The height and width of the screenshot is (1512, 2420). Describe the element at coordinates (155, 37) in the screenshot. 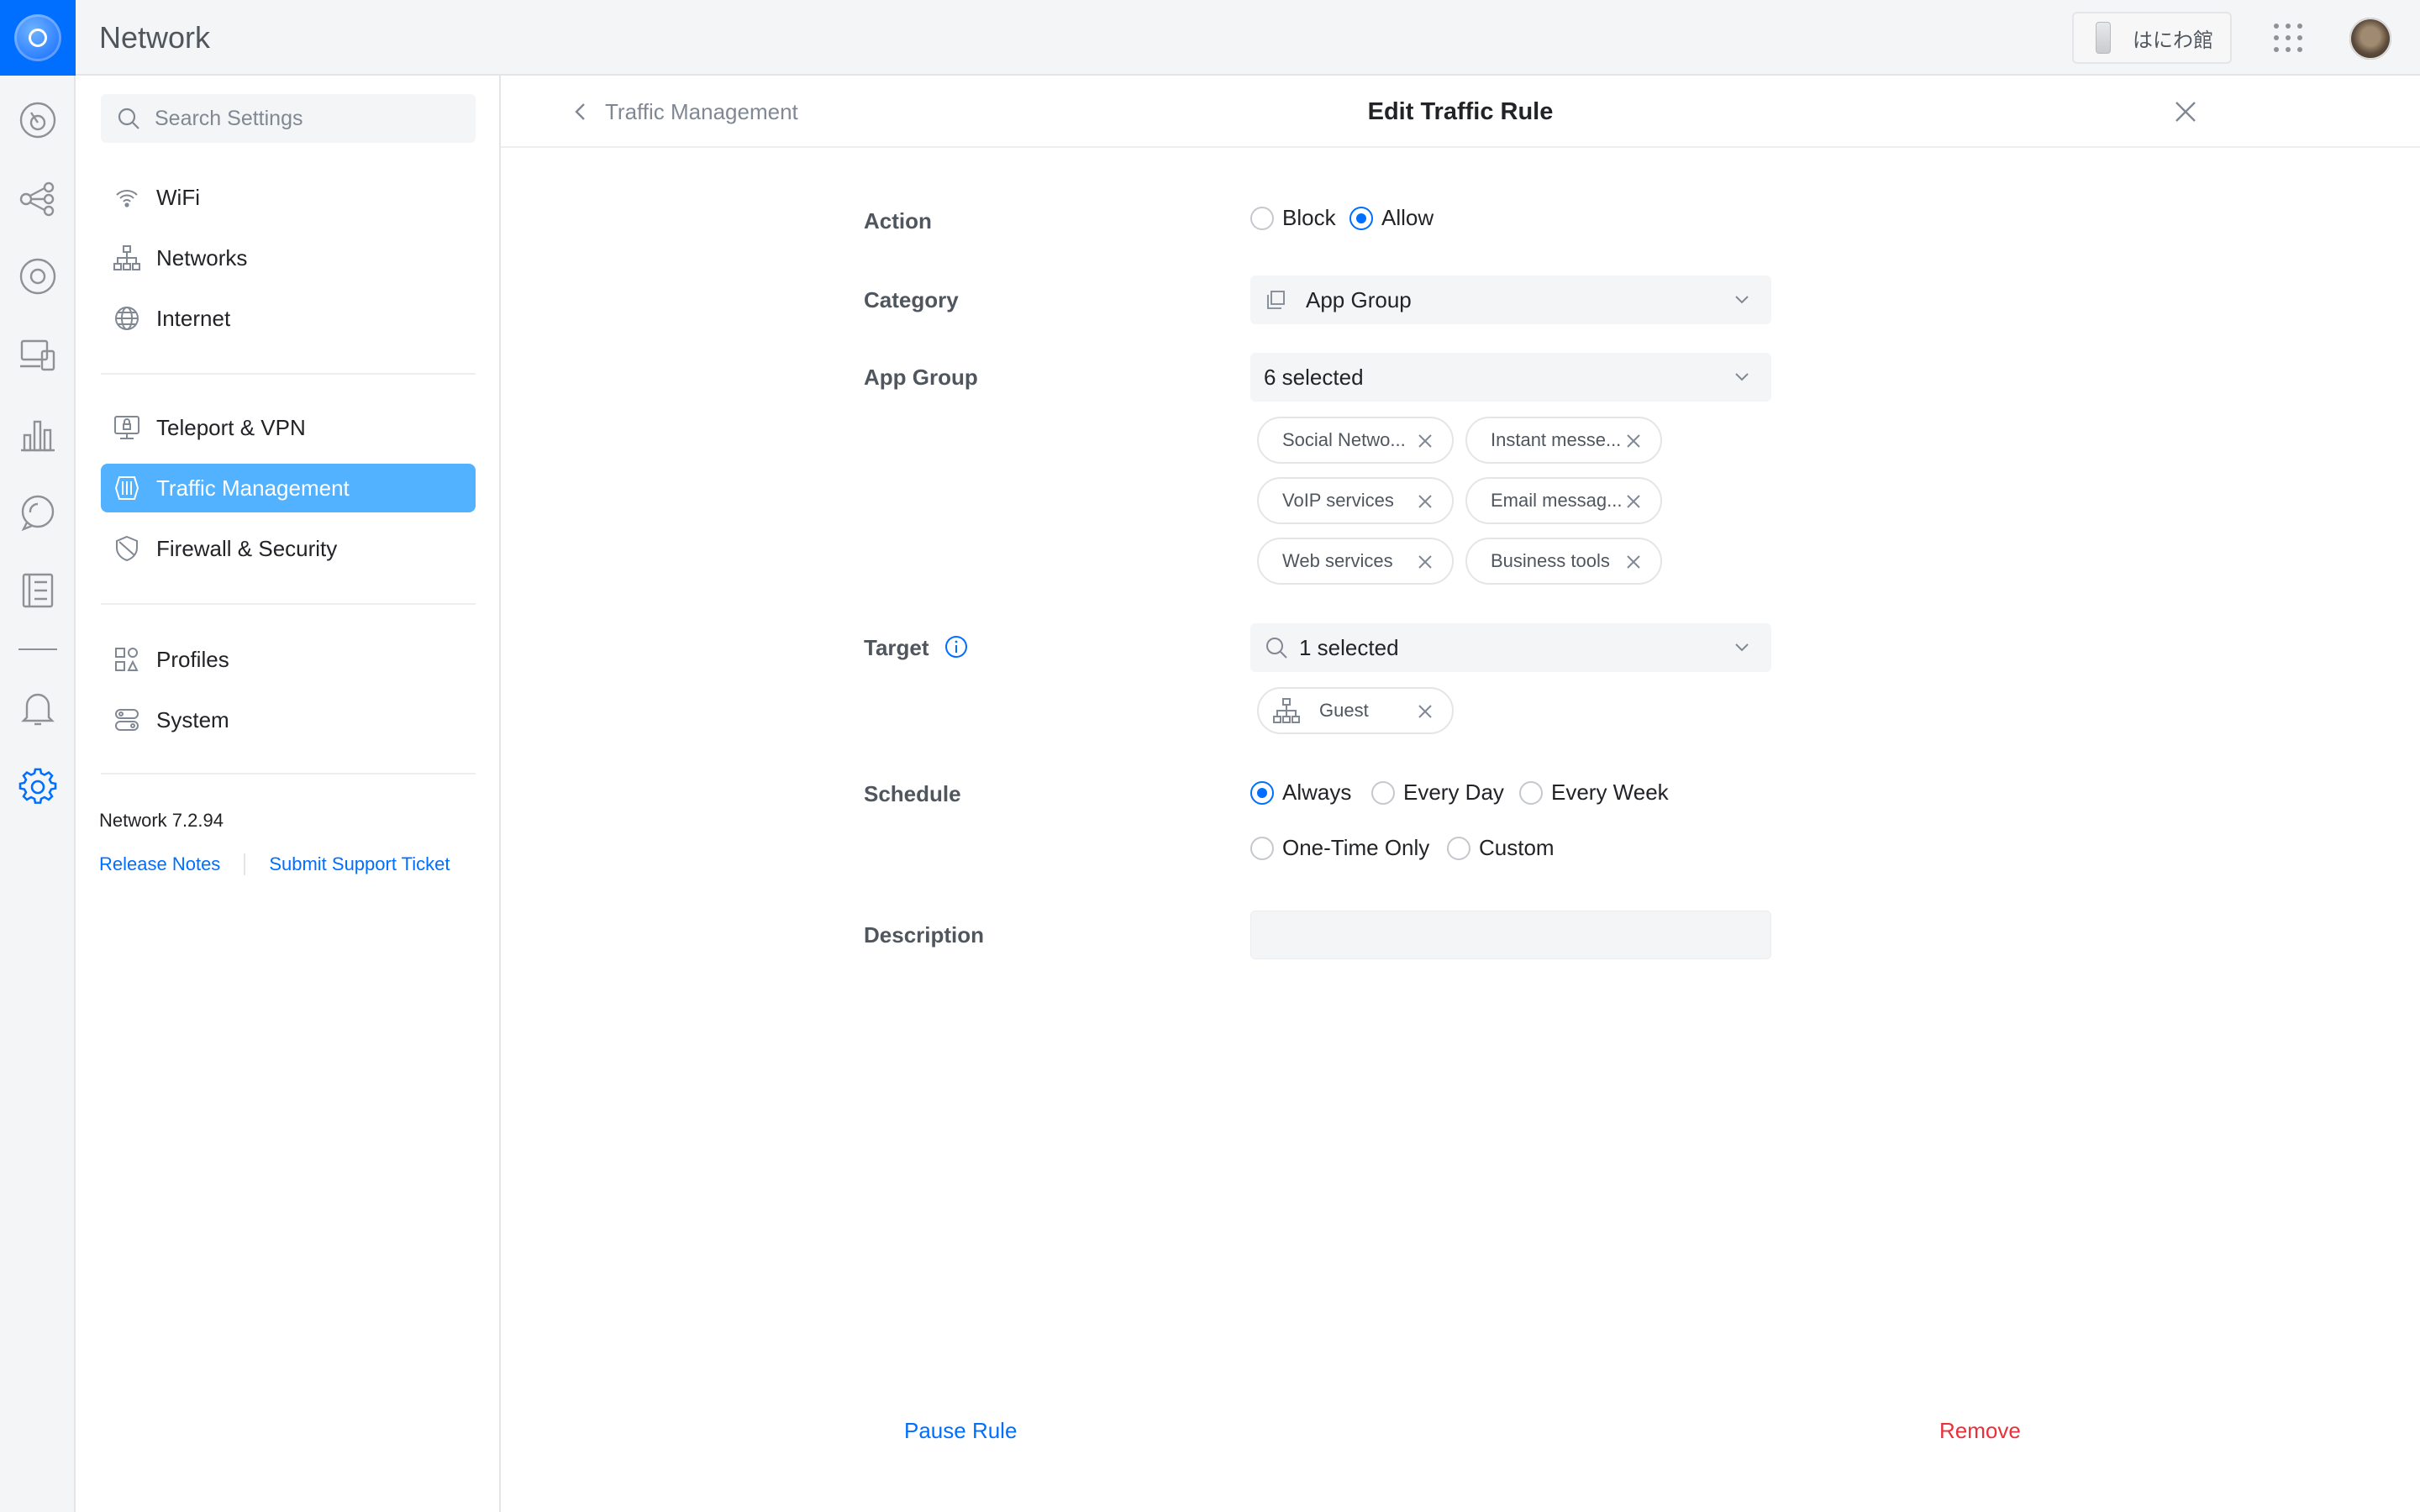

I see `app-title: Network` at that location.